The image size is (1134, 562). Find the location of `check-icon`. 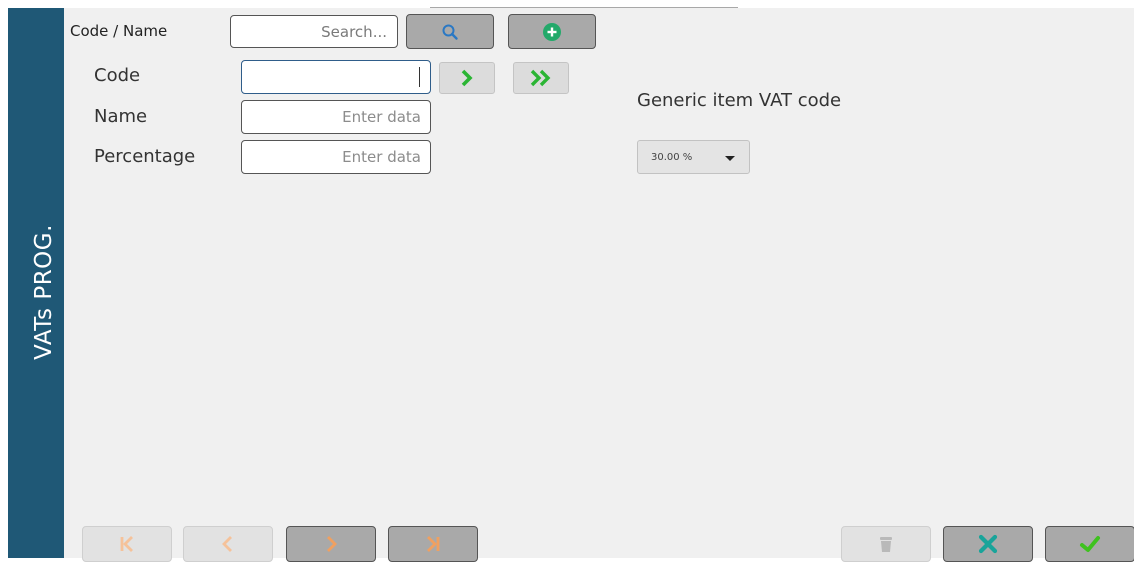

check-icon is located at coordinates (1090, 544).